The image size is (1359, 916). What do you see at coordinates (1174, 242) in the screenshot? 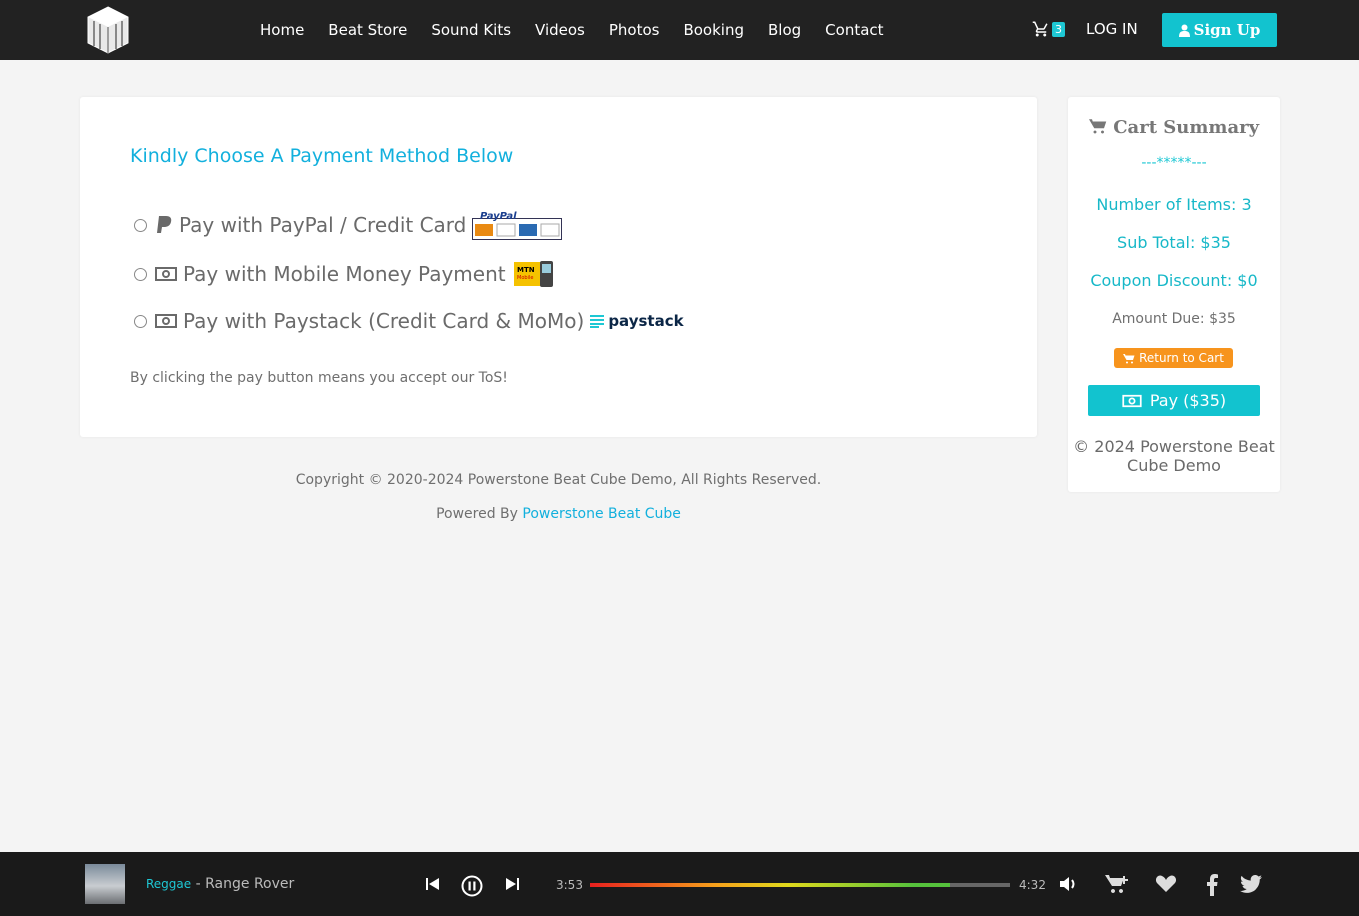
I see `sub-total: Sub Total: $35` at bounding box center [1174, 242].